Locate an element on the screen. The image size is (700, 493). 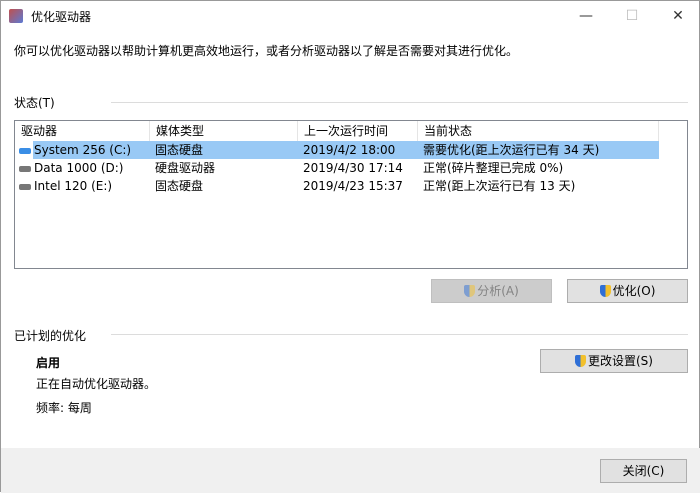
scheduled-label: 已计划的优化 is located at coordinates (50, 336).